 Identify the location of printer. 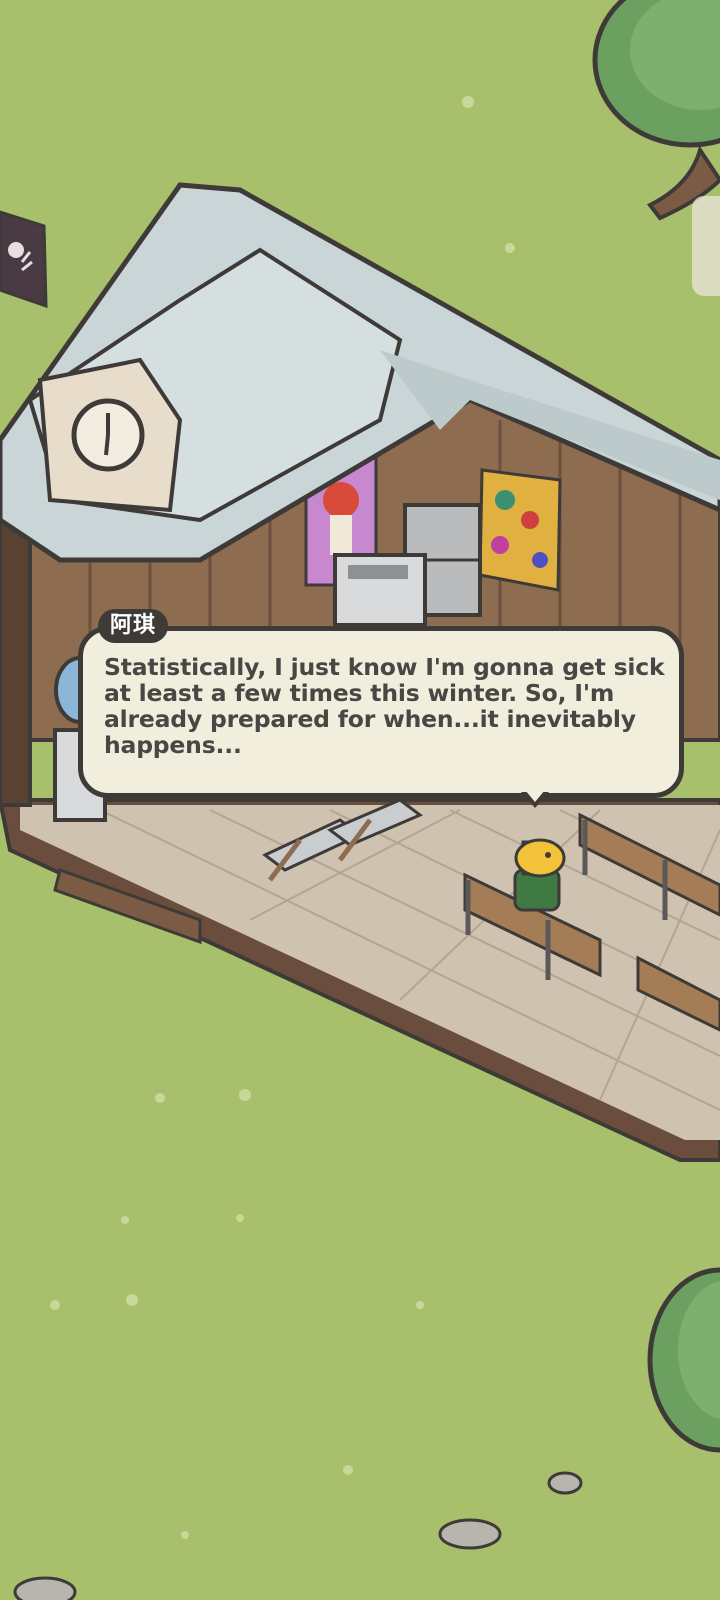
(380, 590).